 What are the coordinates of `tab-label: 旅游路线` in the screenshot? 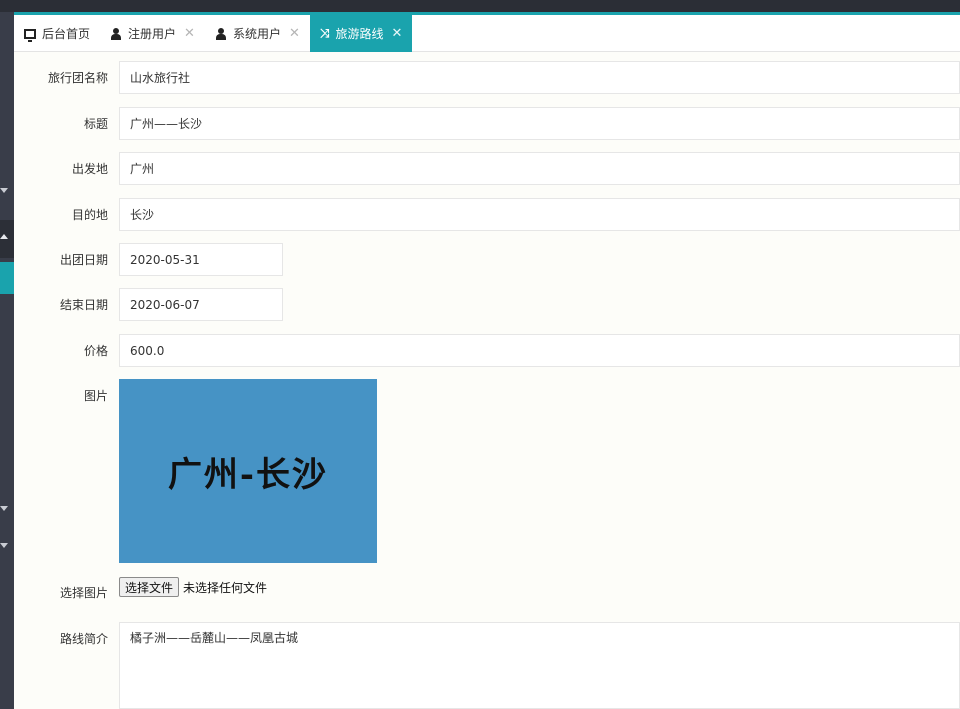 It's located at (359, 34).